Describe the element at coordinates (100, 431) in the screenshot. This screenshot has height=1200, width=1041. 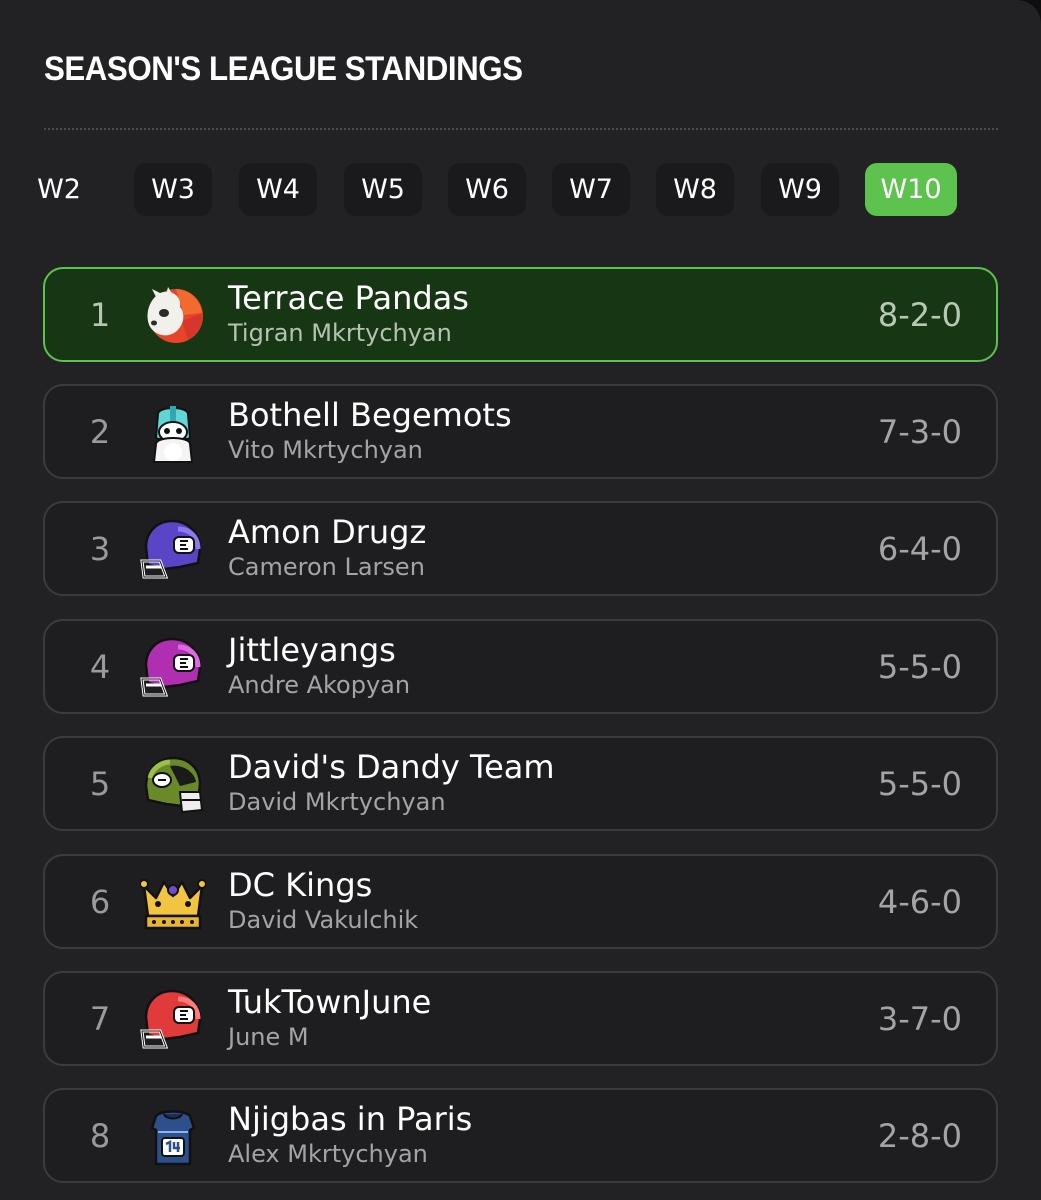
I see `rank: 2` at that location.